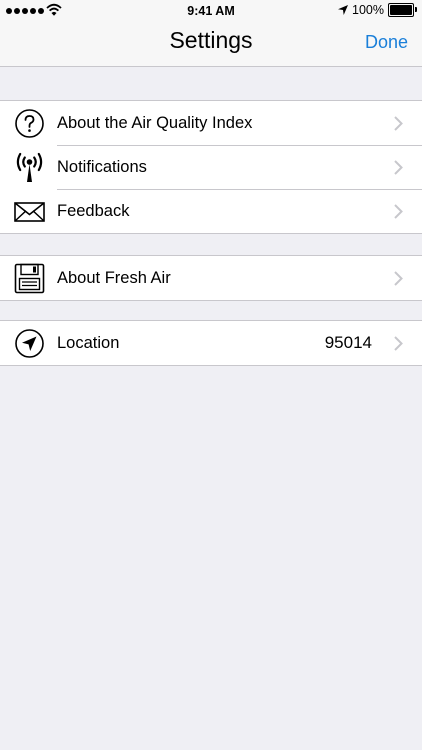 The image size is (422, 750). I want to click on row-location: Location 95014, so click(211, 343).